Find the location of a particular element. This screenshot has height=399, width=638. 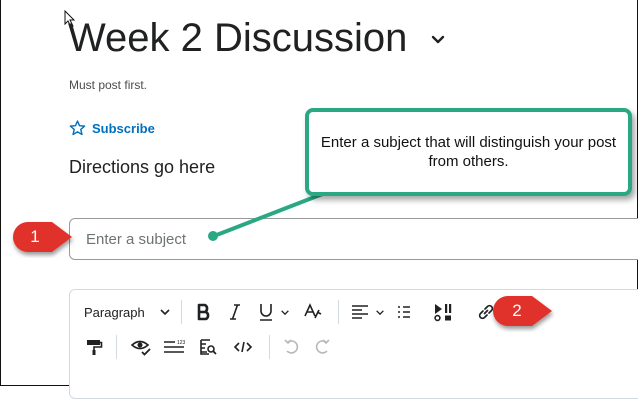

marker-2-label: 2 is located at coordinates (517, 310).